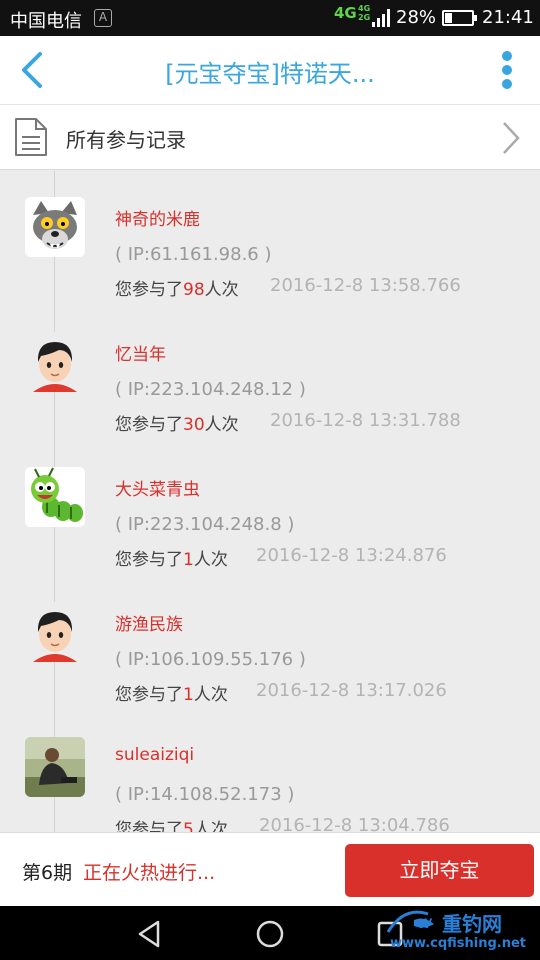 The width and height of the screenshot is (540, 960). What do you see at coordinates (472, 924) in the screenshot?
I see `watermark-brand: 重钓网` at bounding box center [472, 924].